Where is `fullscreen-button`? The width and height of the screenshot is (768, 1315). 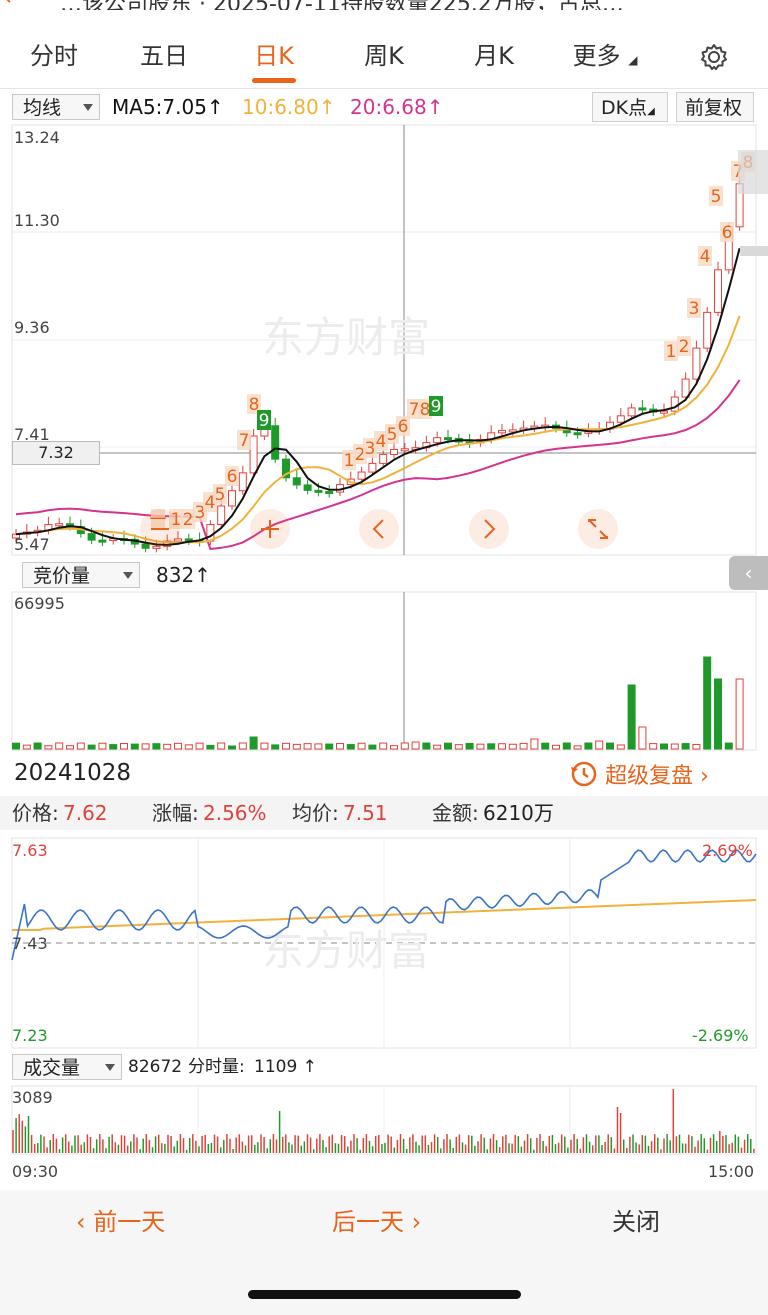
fullscreen-button is located at coordinates (598, 529).